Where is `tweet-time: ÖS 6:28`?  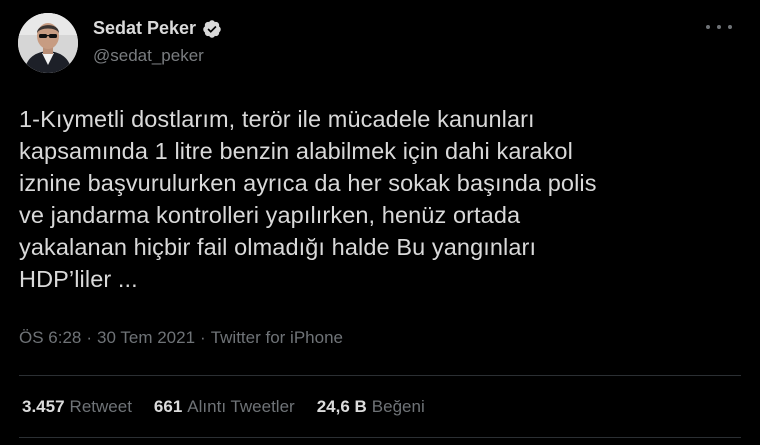 tweet-time: ÖS 6:28 is located at coordinates (50, 338).